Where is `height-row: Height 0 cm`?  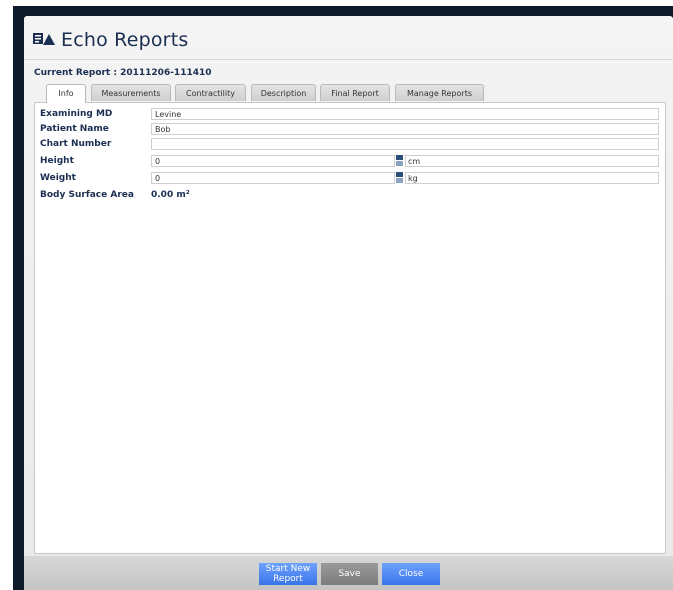 height-row: Height 0 cm is located at coordinates (350, 161).